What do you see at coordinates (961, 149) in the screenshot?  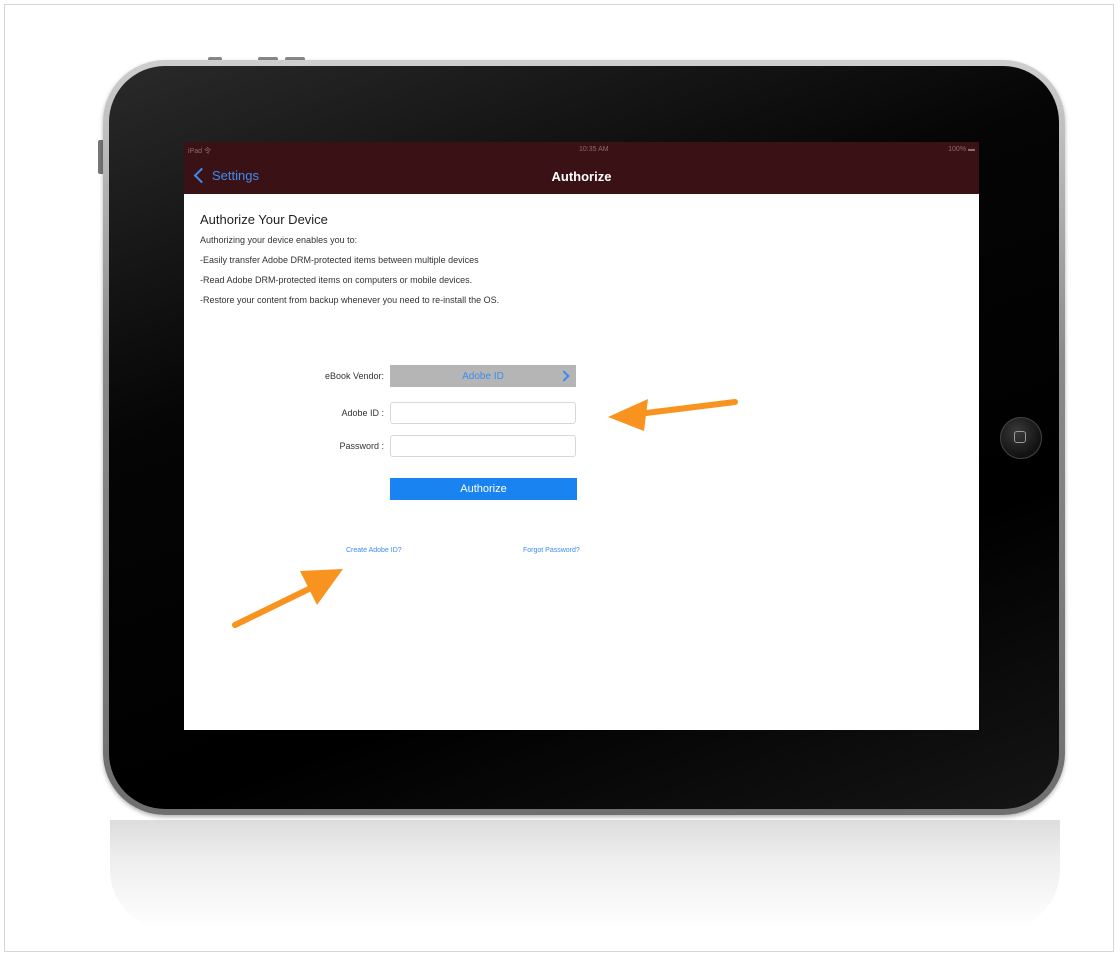 I see `status-battery: 100% ▬` at bounding box center [961, 149].